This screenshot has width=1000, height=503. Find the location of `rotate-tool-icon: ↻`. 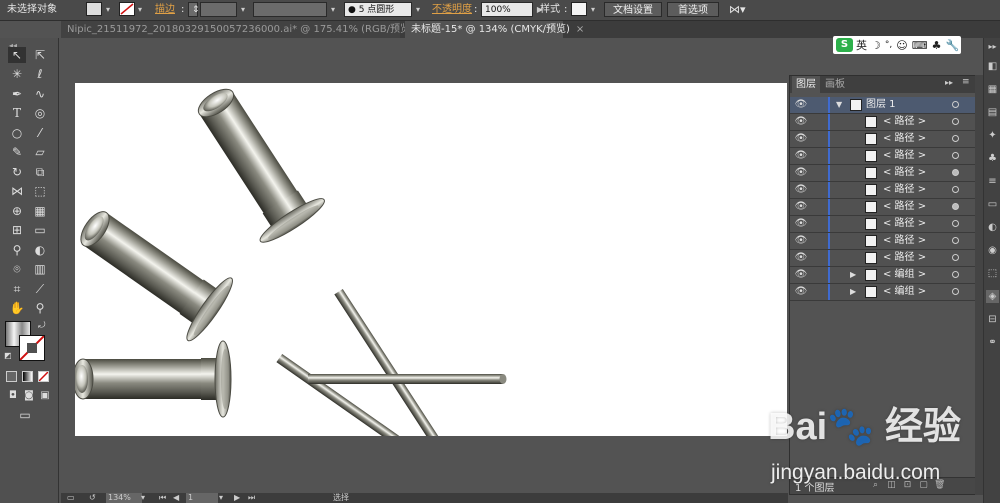

rotate-tool-icon: ↻ is located at coordinates (17, 172).